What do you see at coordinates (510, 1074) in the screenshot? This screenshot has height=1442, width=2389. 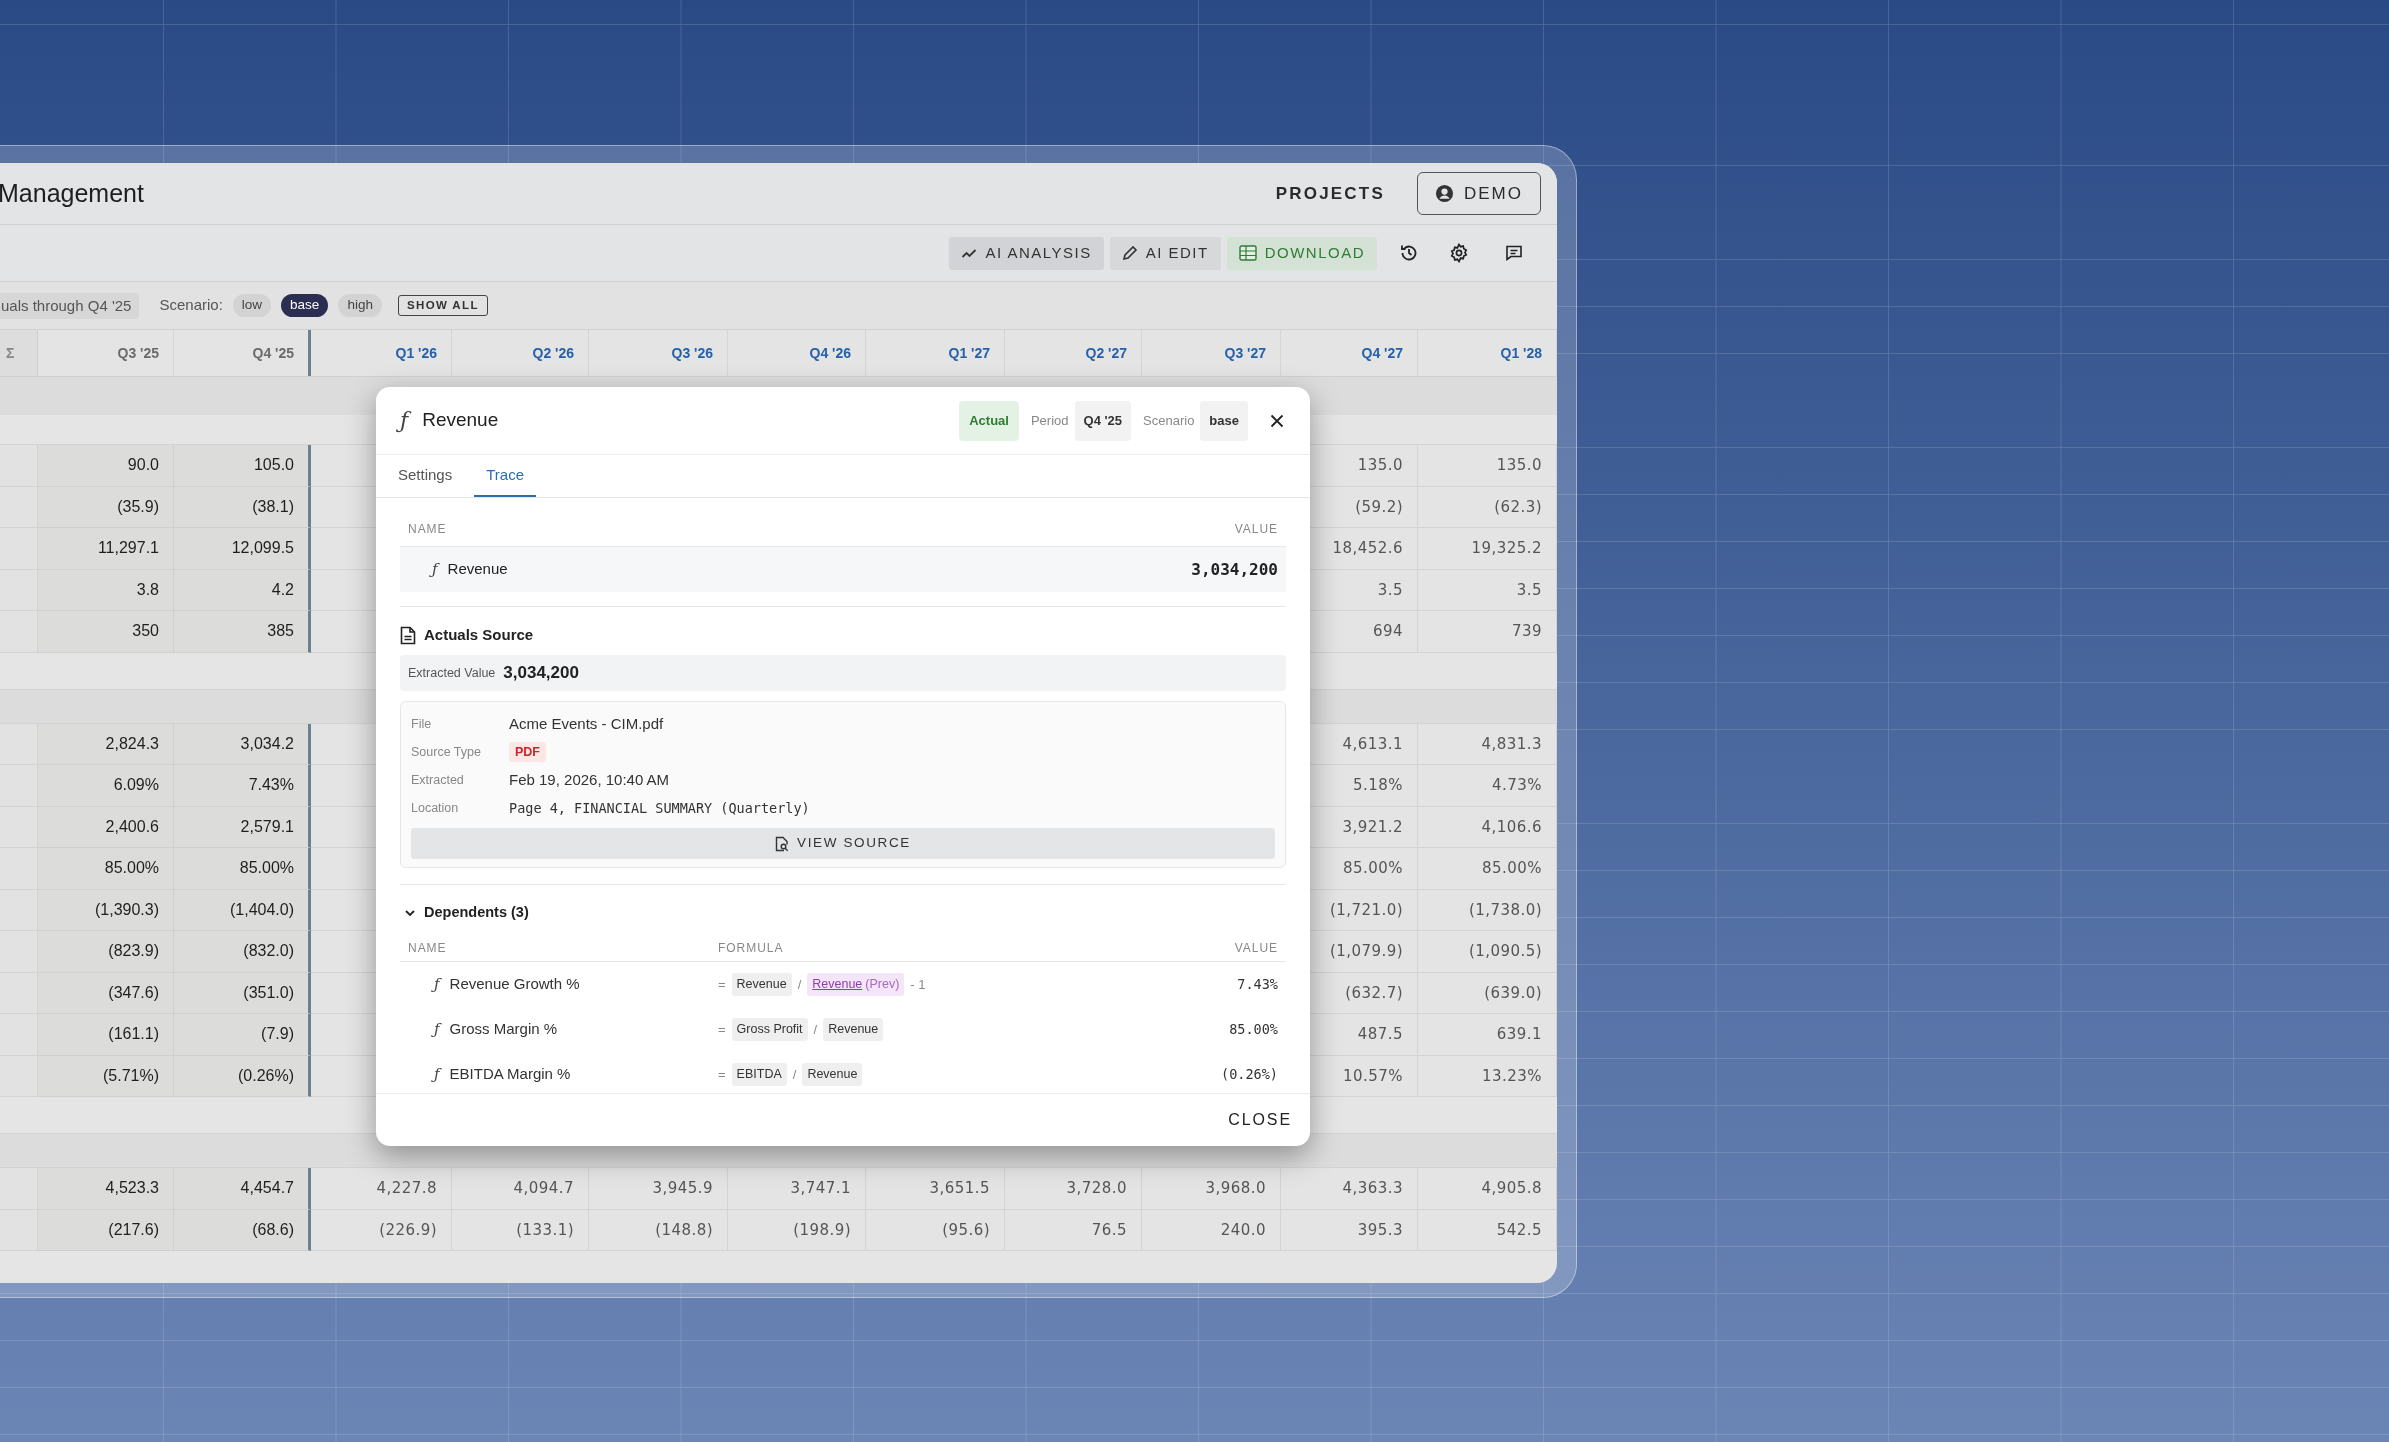 I see `item-name: EBITDA Margin %` at bounding box center [510, 1074].